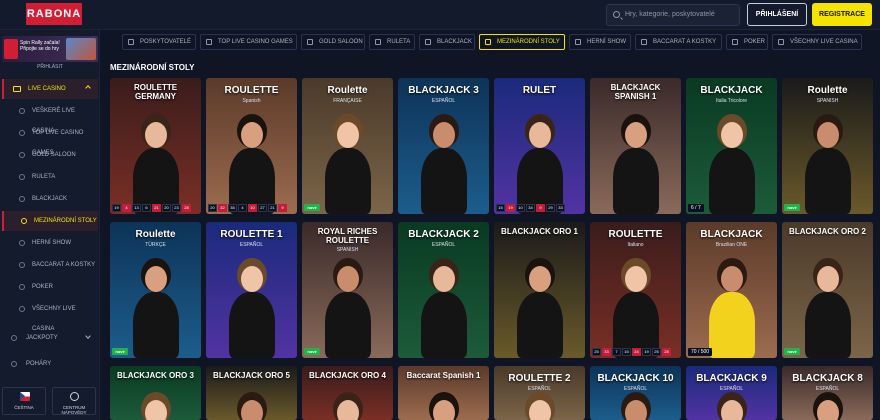 This screenshot has width=880, height=420. Describe the element at coordinates (522, 42) in the screenshot. I see `tab-international: MEZINÁRODNÍ STOLY` at that location.